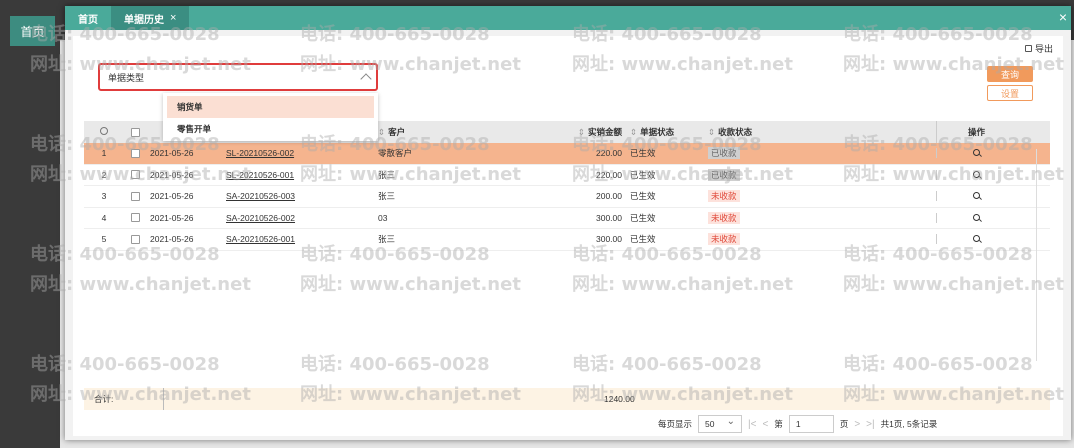 The image size is (1074, 448). I want to click on row-index: 2, so click(104, 174).